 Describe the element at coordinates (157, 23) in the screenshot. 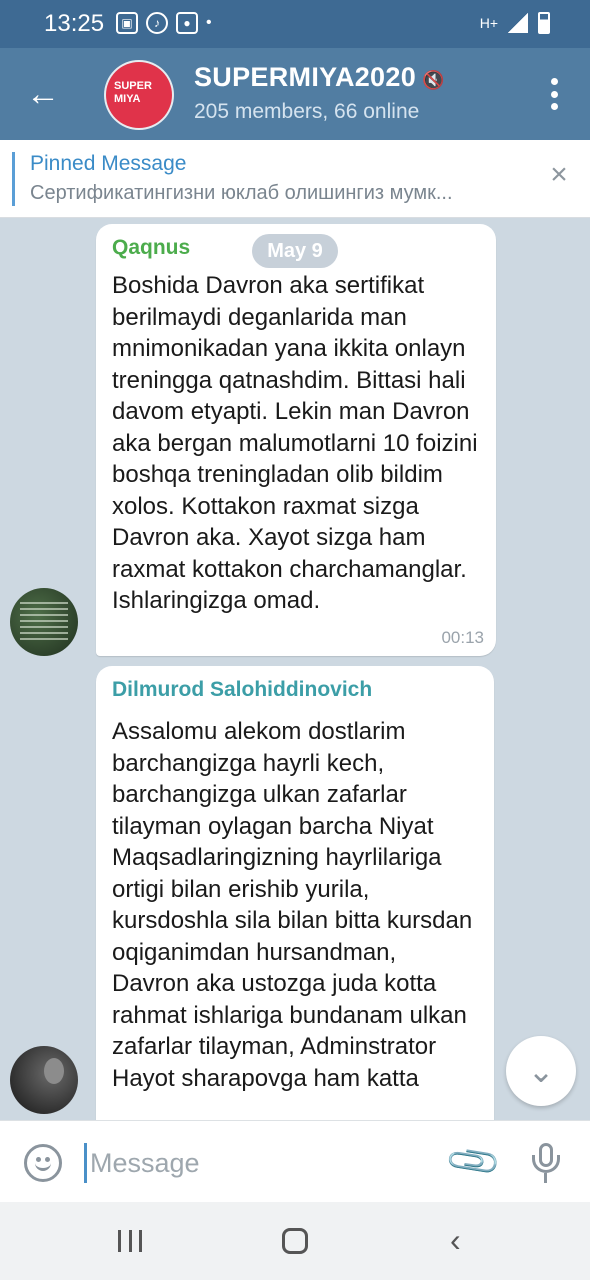

I see `tiktok-icon: ♪` at that location.